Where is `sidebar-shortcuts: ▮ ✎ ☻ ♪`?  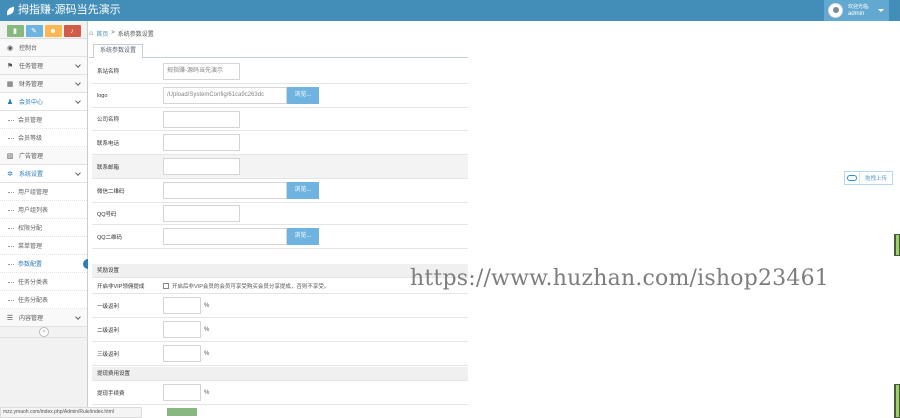
sidebar-shortcuts: ▮ ✎ ☻ ♪ is located at coordinates (43, 30).